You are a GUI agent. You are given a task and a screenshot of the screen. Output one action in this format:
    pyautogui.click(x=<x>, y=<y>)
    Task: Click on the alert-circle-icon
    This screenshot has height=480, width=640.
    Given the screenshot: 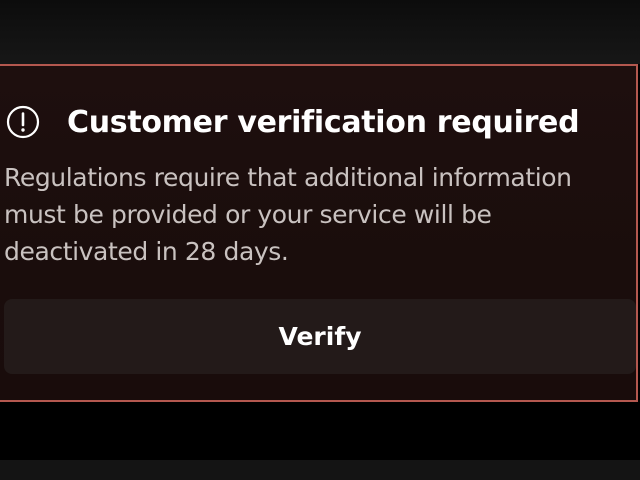 What is the action you would take?
    pyautogui.click(x=23, y=122)
    